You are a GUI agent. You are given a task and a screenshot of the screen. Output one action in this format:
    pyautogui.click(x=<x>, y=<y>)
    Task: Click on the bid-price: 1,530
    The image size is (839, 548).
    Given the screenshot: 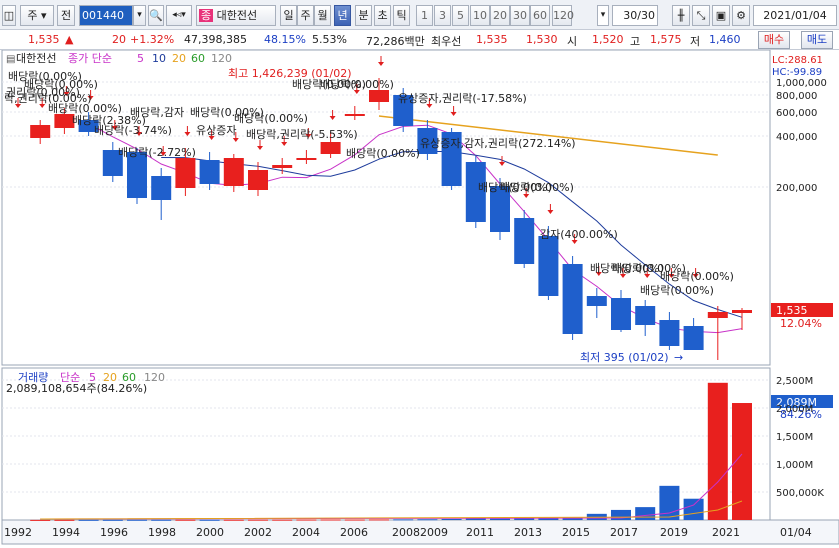 What is the action you would take?
    pyautogui.click(x=542, y=39)
    